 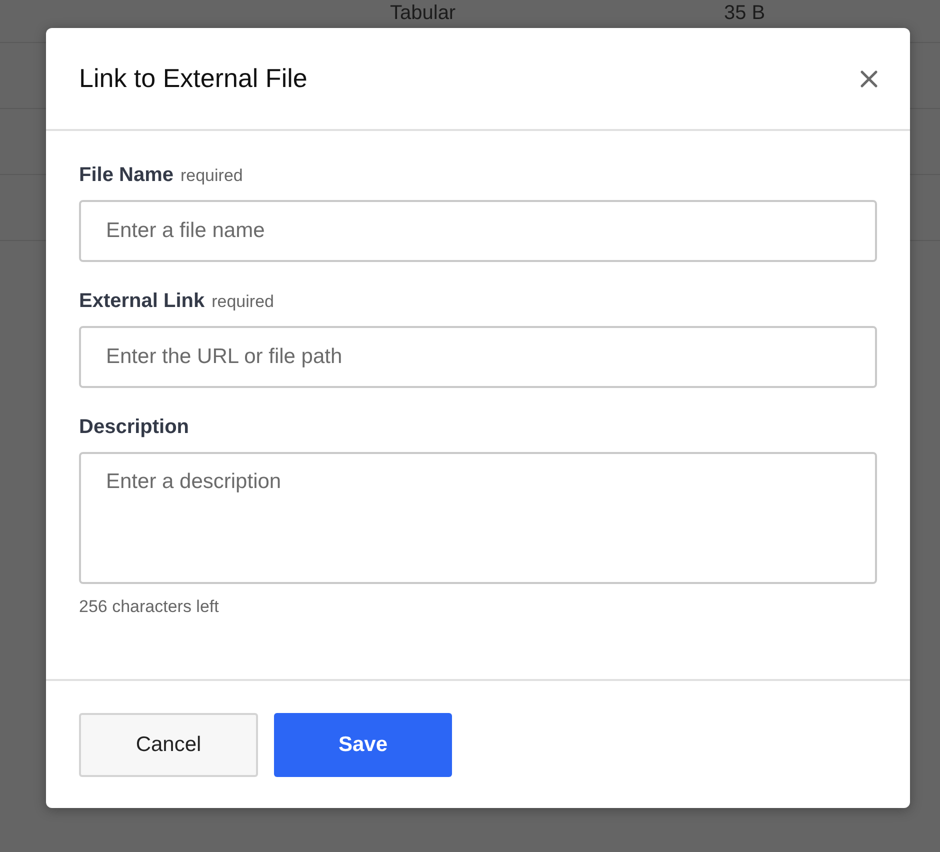 What do you see at coordinates (363, 745) in the screenshot?
I see `save-button: Save` at bounding box center [363, 745].